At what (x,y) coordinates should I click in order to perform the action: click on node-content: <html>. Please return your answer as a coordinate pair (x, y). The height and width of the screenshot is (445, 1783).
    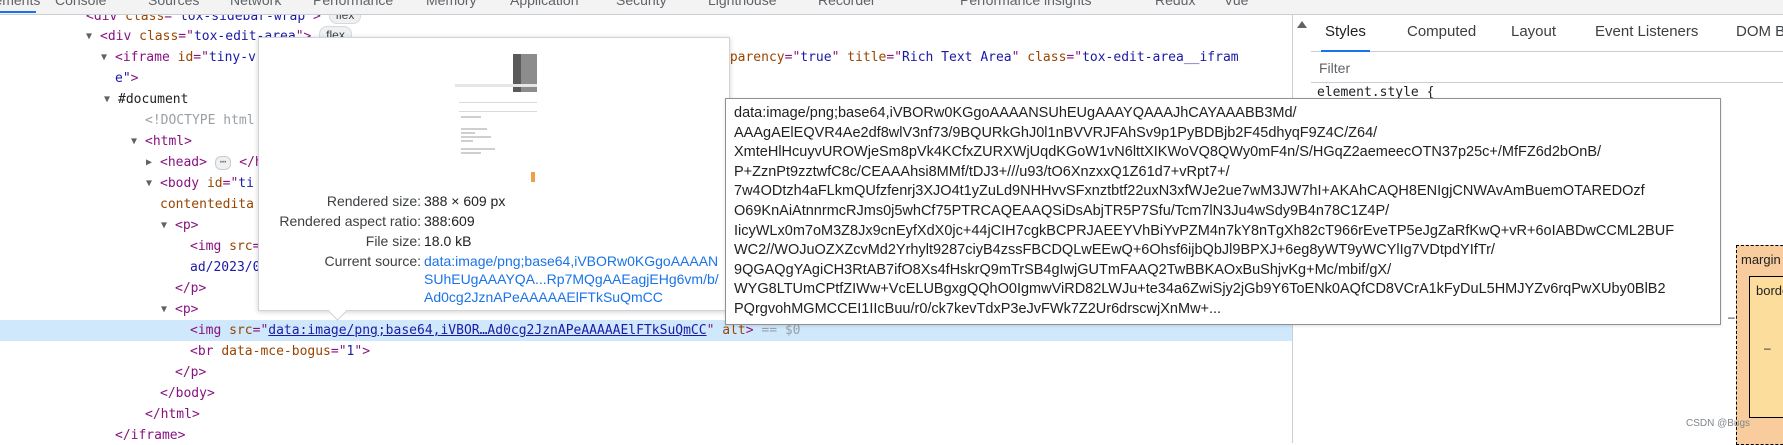
    Looking at the image, I should click on (168, 141).